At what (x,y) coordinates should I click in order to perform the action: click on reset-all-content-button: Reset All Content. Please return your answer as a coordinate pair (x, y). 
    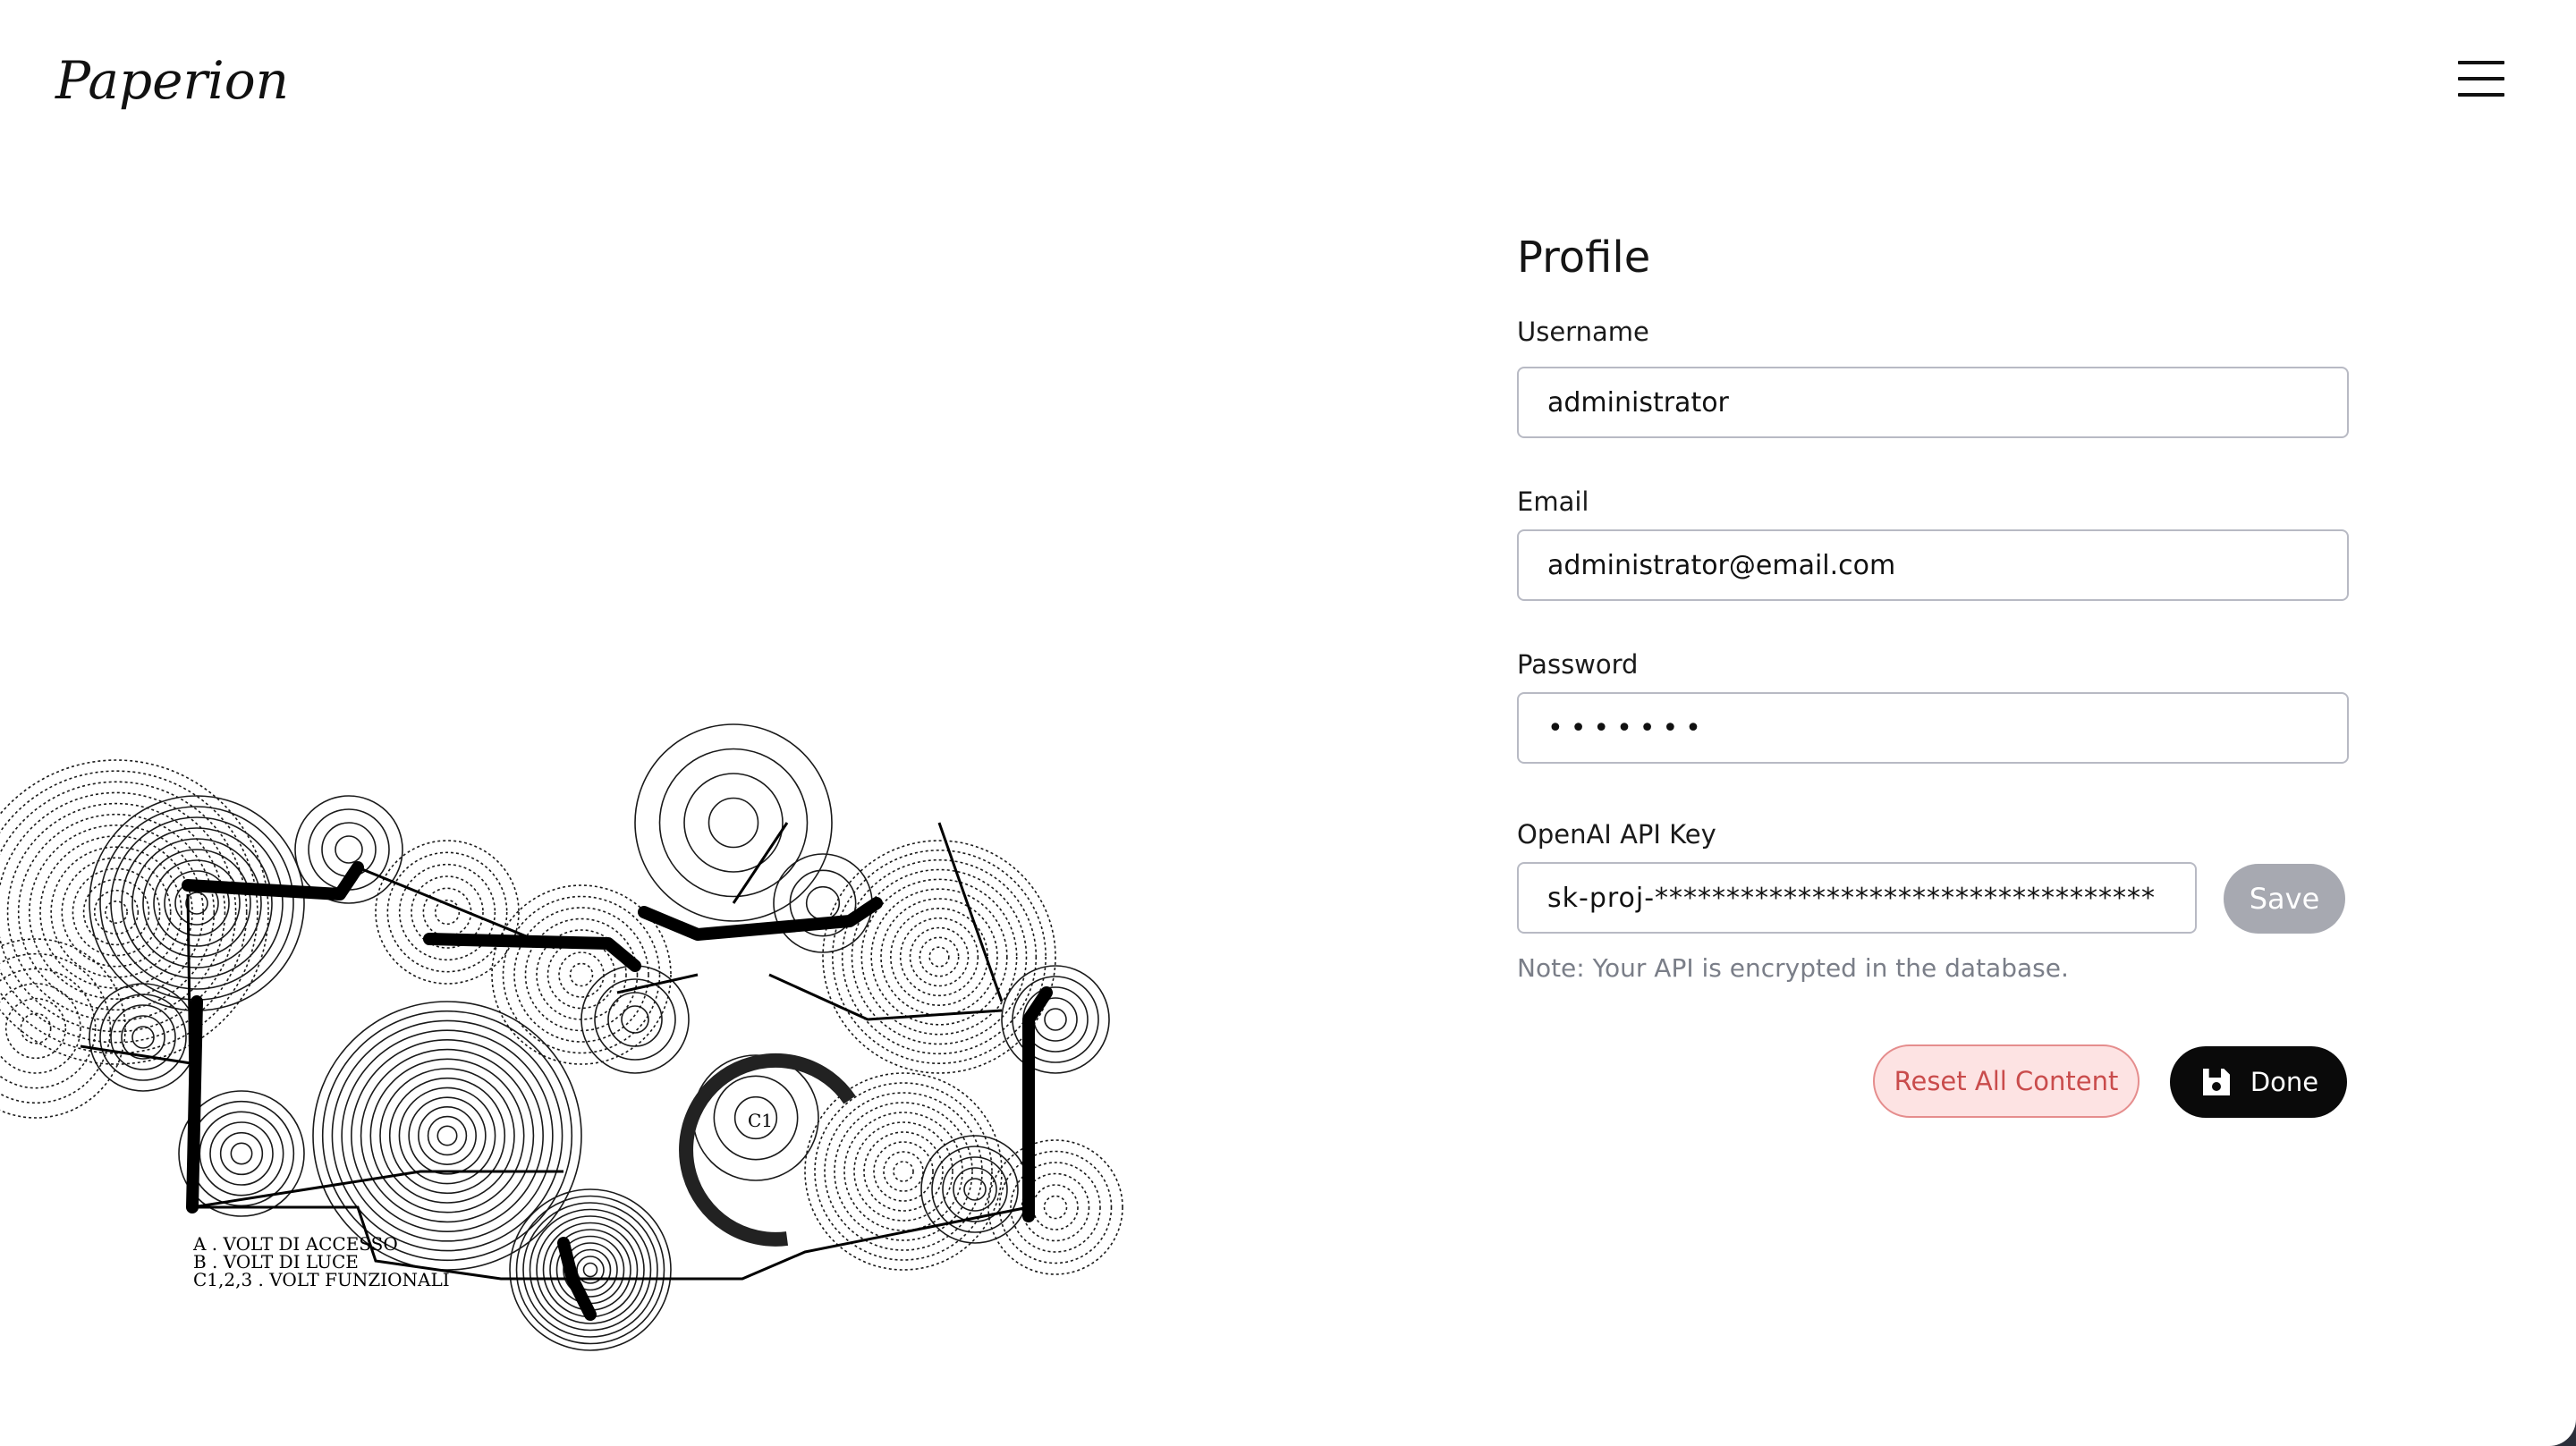
    Looking at the image, I should click on (2006, 1081).